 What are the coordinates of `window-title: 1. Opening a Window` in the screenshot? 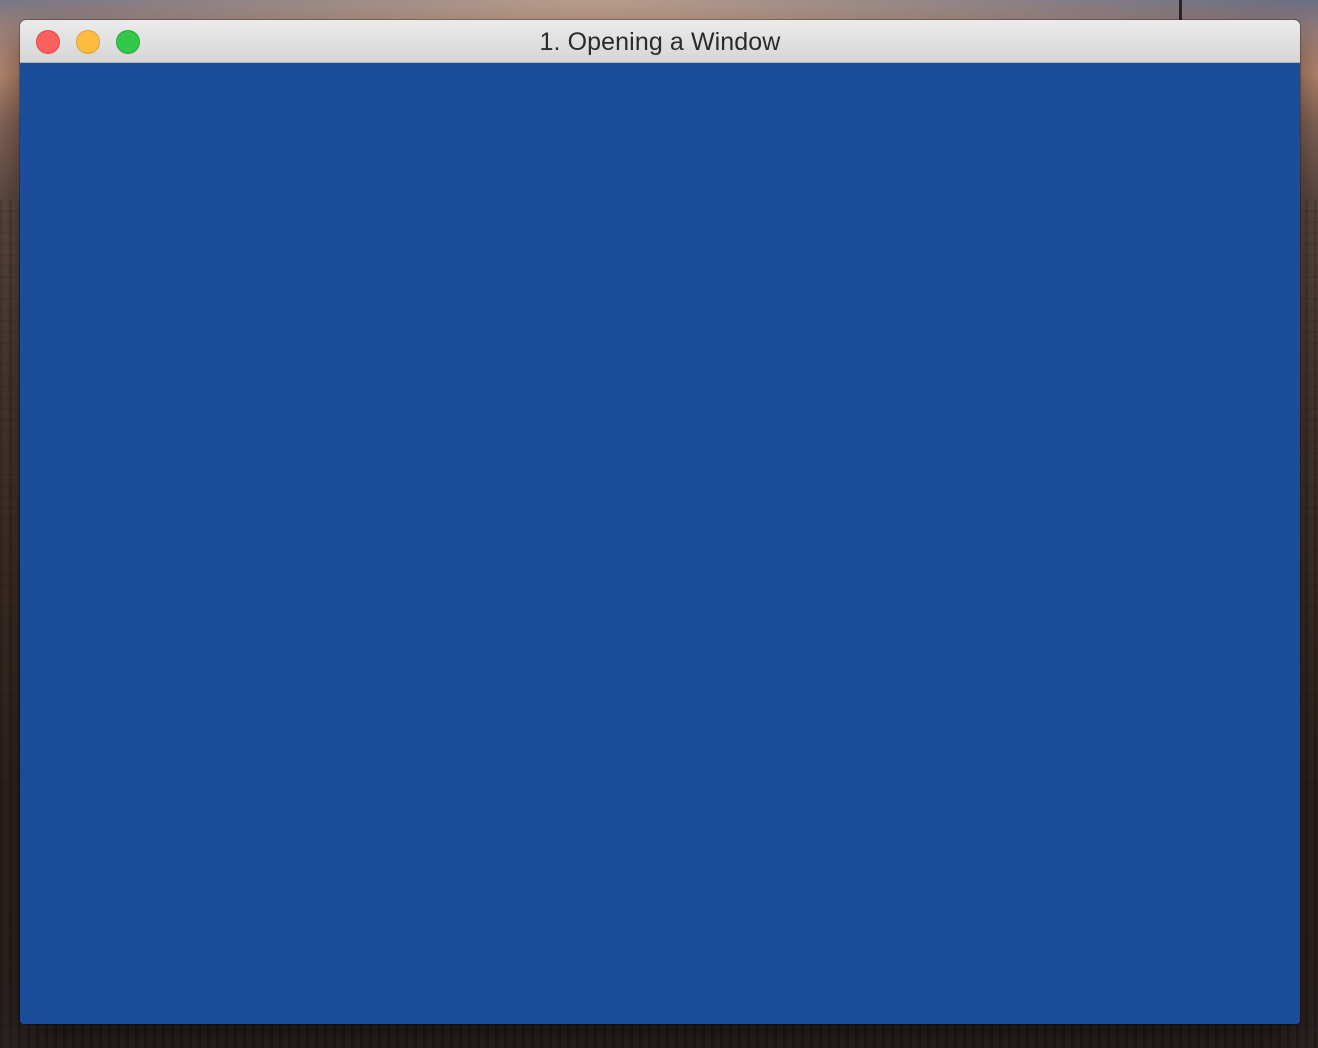 It's located at (660, 42).